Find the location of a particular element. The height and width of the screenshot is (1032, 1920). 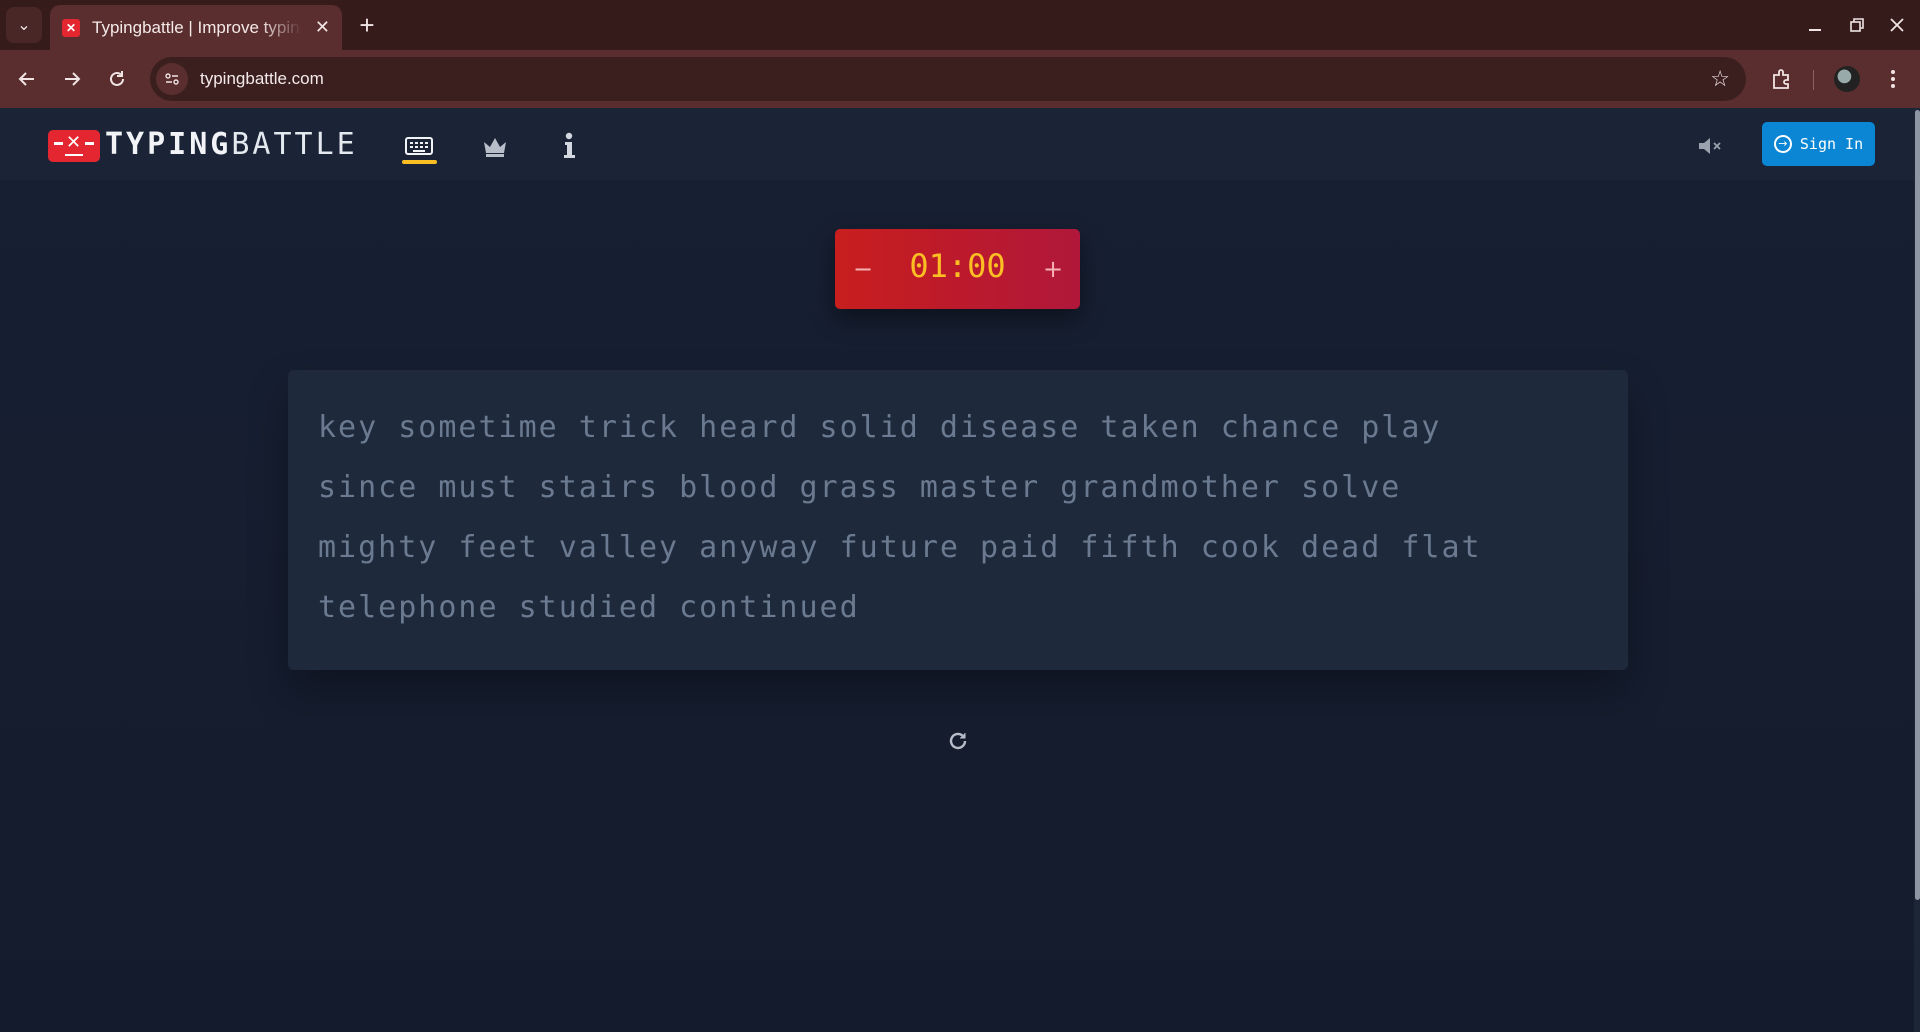

active-nav-indicator is located at coordinates (419, 162).